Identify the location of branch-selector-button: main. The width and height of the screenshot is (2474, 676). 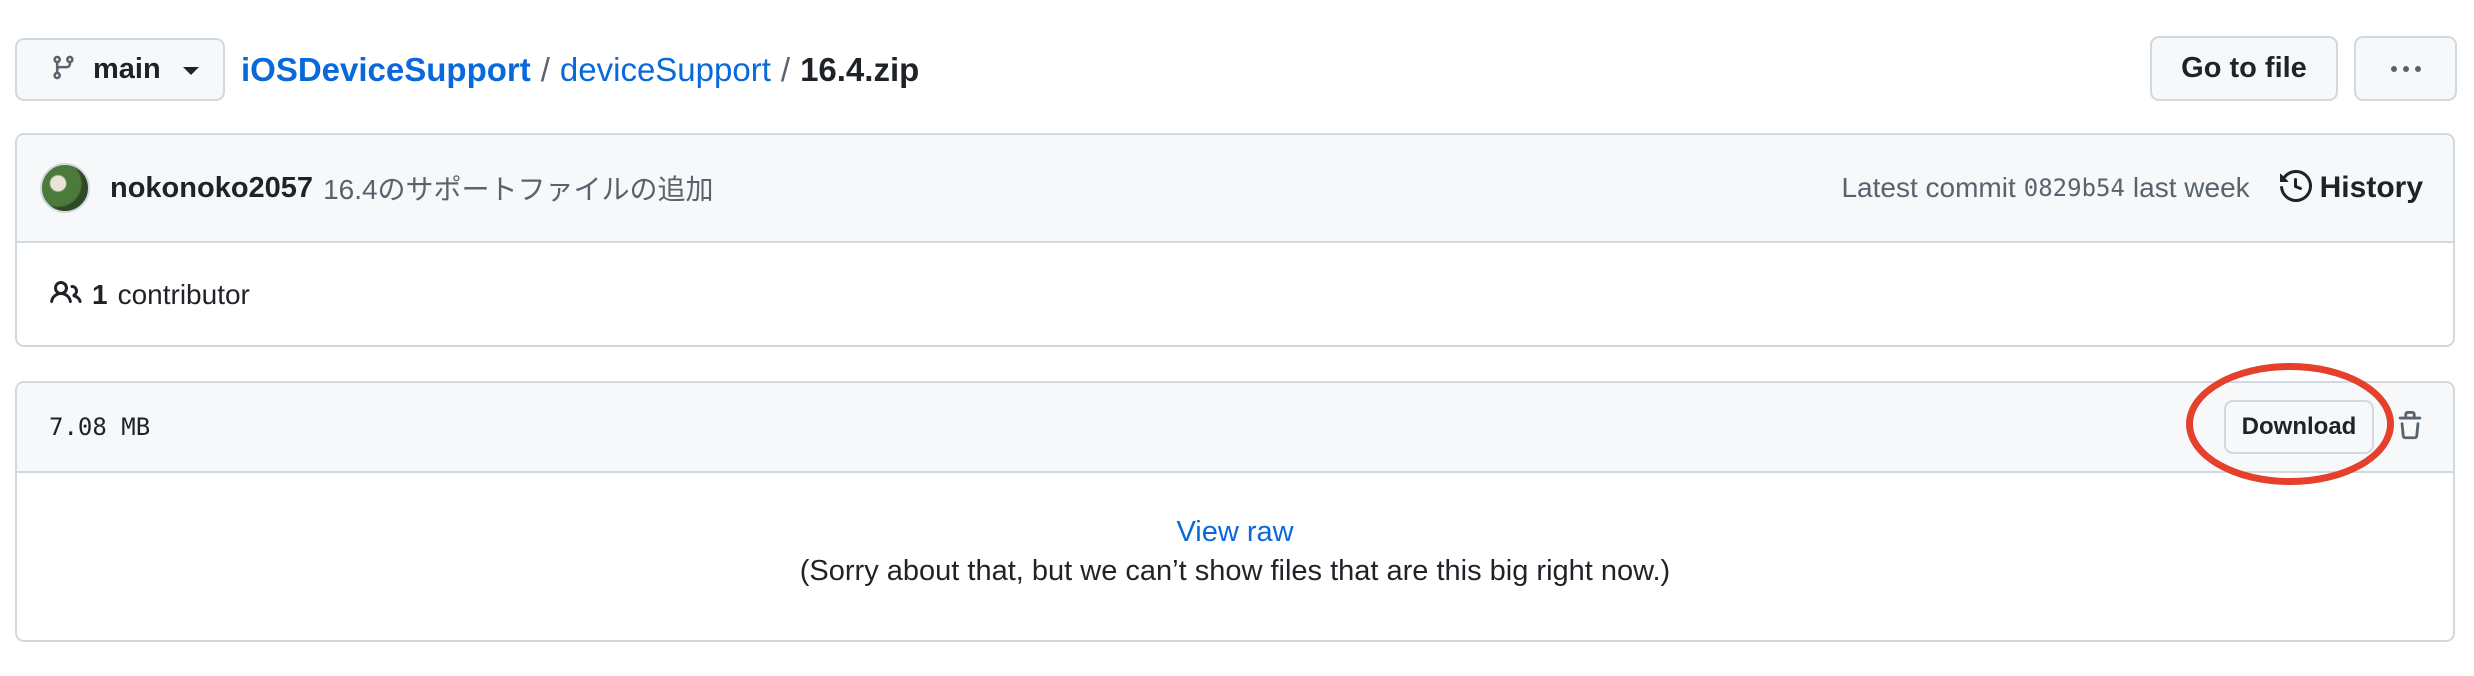
(120, 69).